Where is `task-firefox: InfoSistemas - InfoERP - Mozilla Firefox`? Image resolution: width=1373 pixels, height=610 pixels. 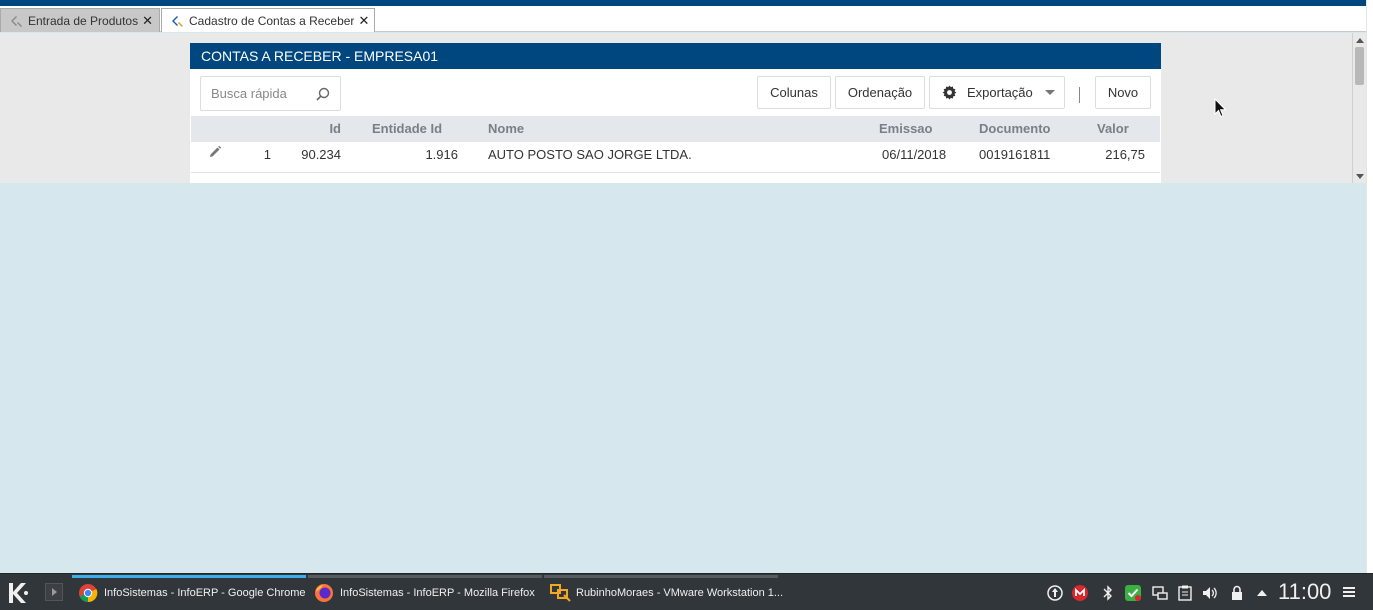 task-firefox: InfoSistemas - InfoERP - Mozilla Firefox is located at coordinates (425, 592).